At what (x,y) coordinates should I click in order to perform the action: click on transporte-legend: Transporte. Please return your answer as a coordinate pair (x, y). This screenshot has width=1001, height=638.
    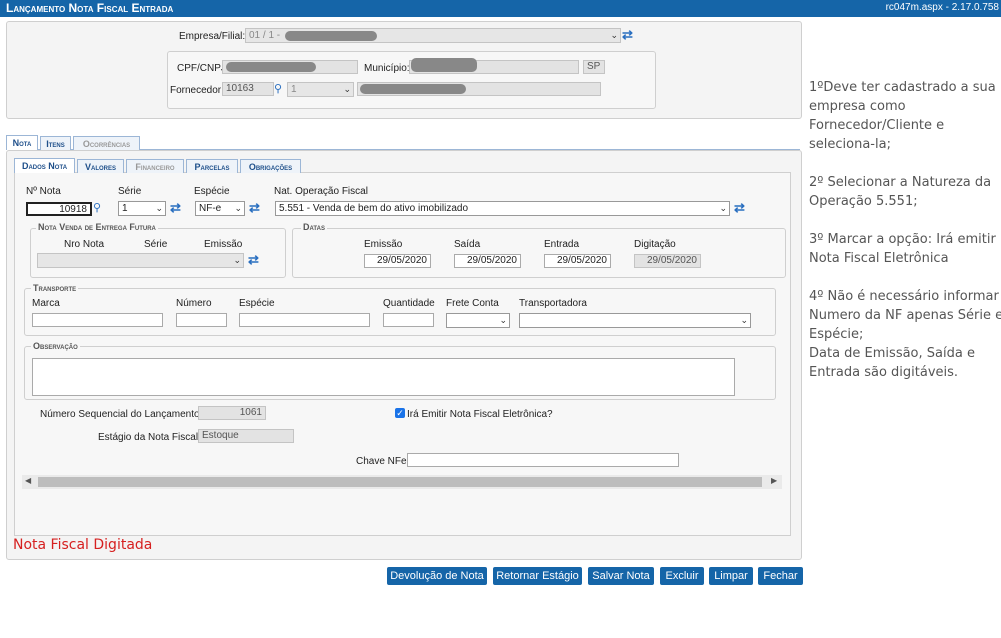
    Looking at the image, I should click on (55, 288).